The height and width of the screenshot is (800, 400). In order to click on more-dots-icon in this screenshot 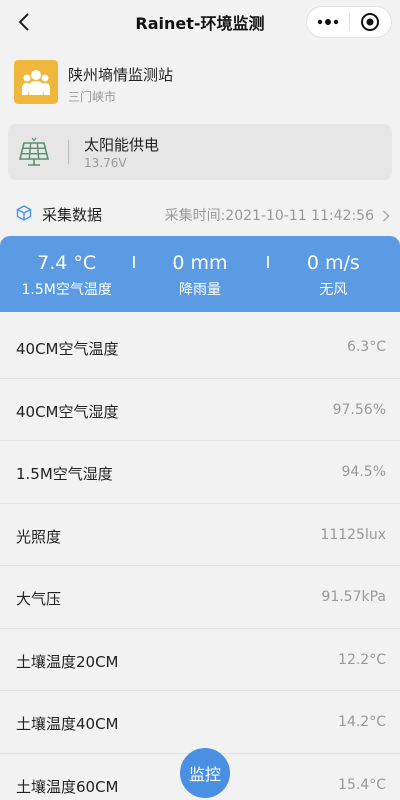, I will do `click(328, 22)`.